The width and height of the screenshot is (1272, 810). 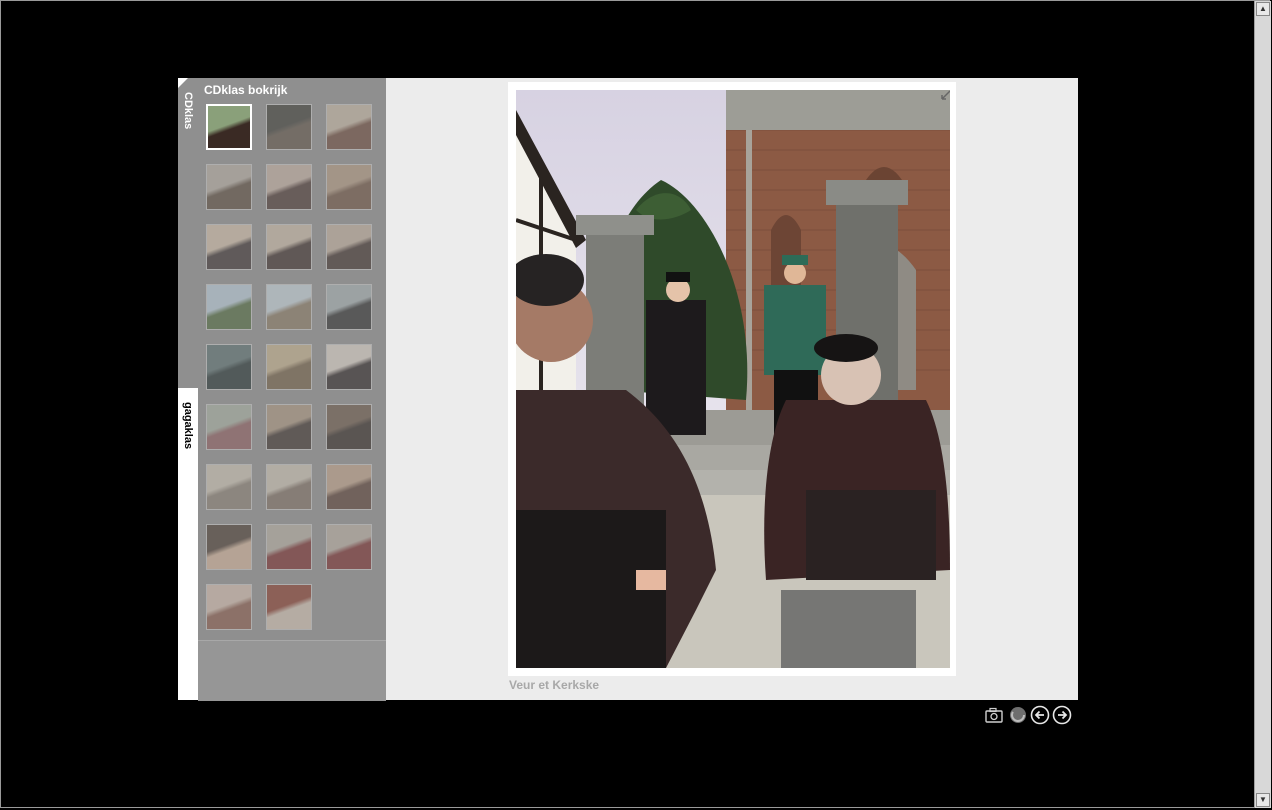 What do you see at coordinates (1263, 800) in the screenshot?
I see `scroll-down-icon: ▼` at bounding box center [1263, 800].